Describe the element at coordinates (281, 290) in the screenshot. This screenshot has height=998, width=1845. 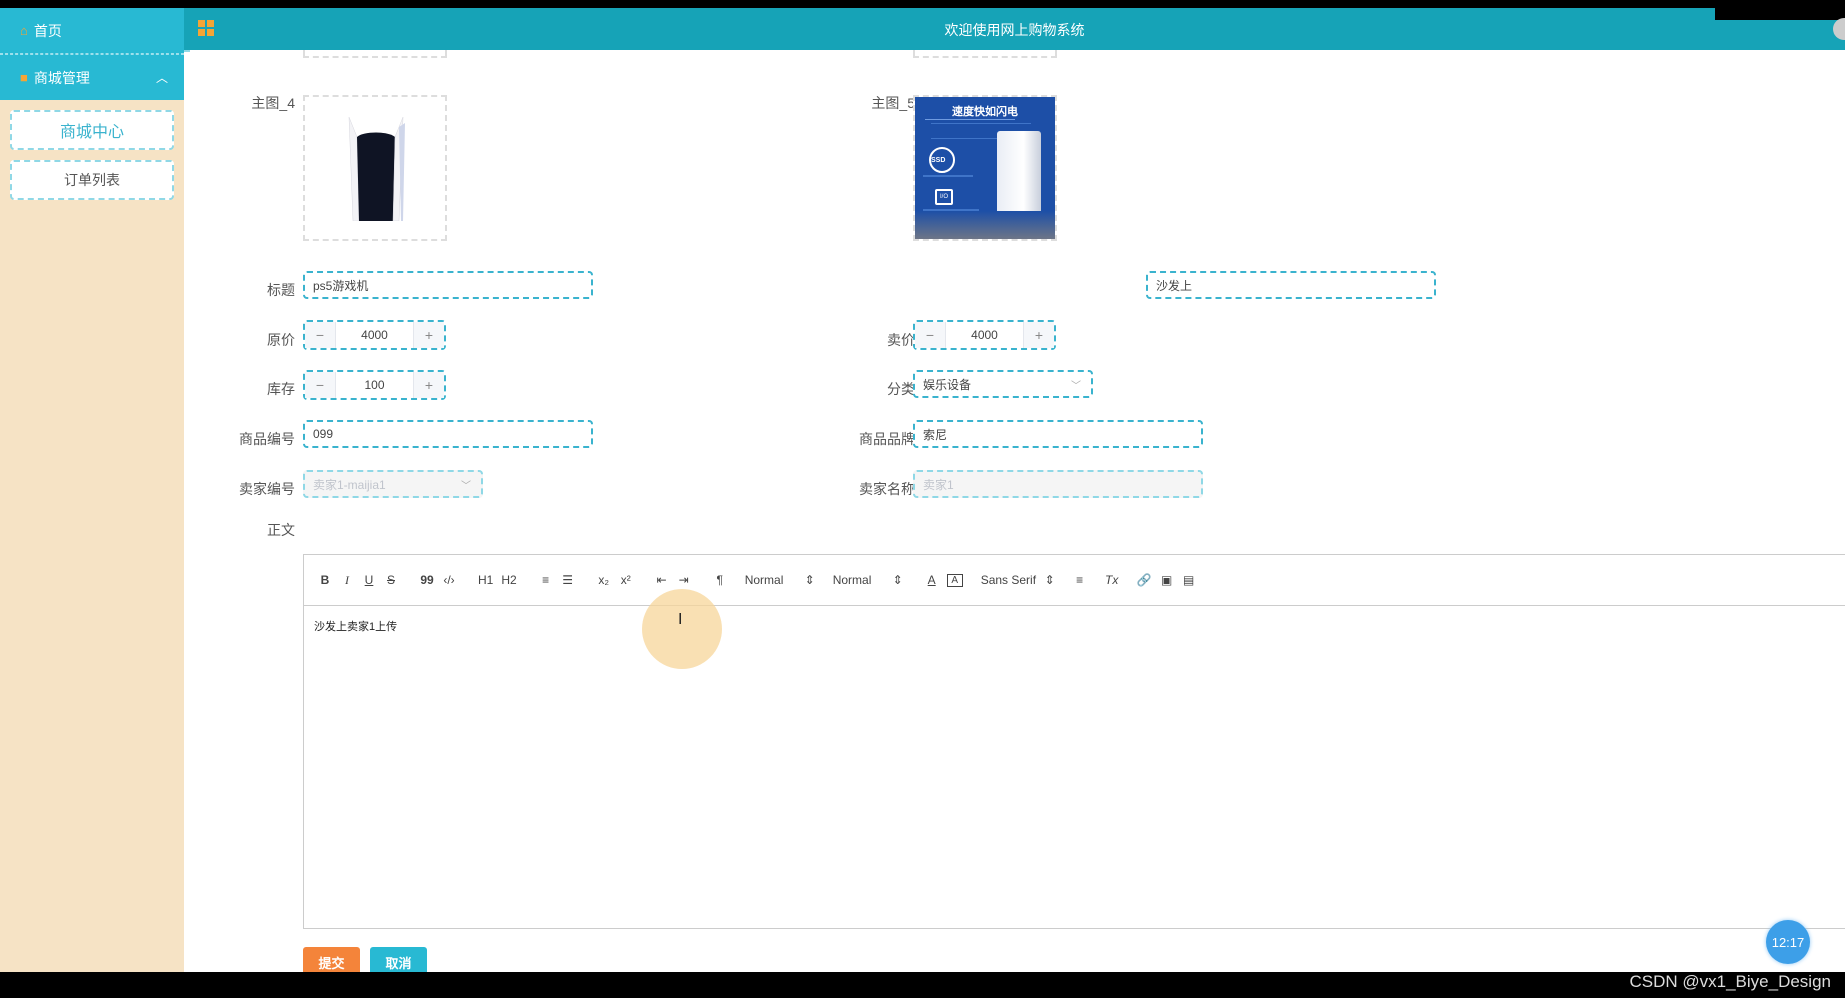
I see `title-label: 标题` at that location.